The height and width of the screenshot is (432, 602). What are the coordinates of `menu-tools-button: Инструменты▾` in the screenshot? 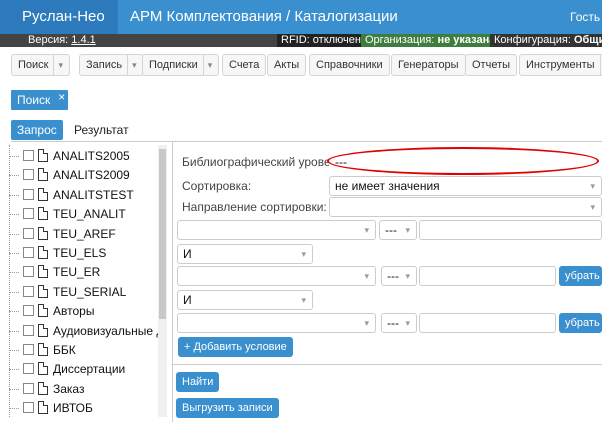 It's located at (560, 65).